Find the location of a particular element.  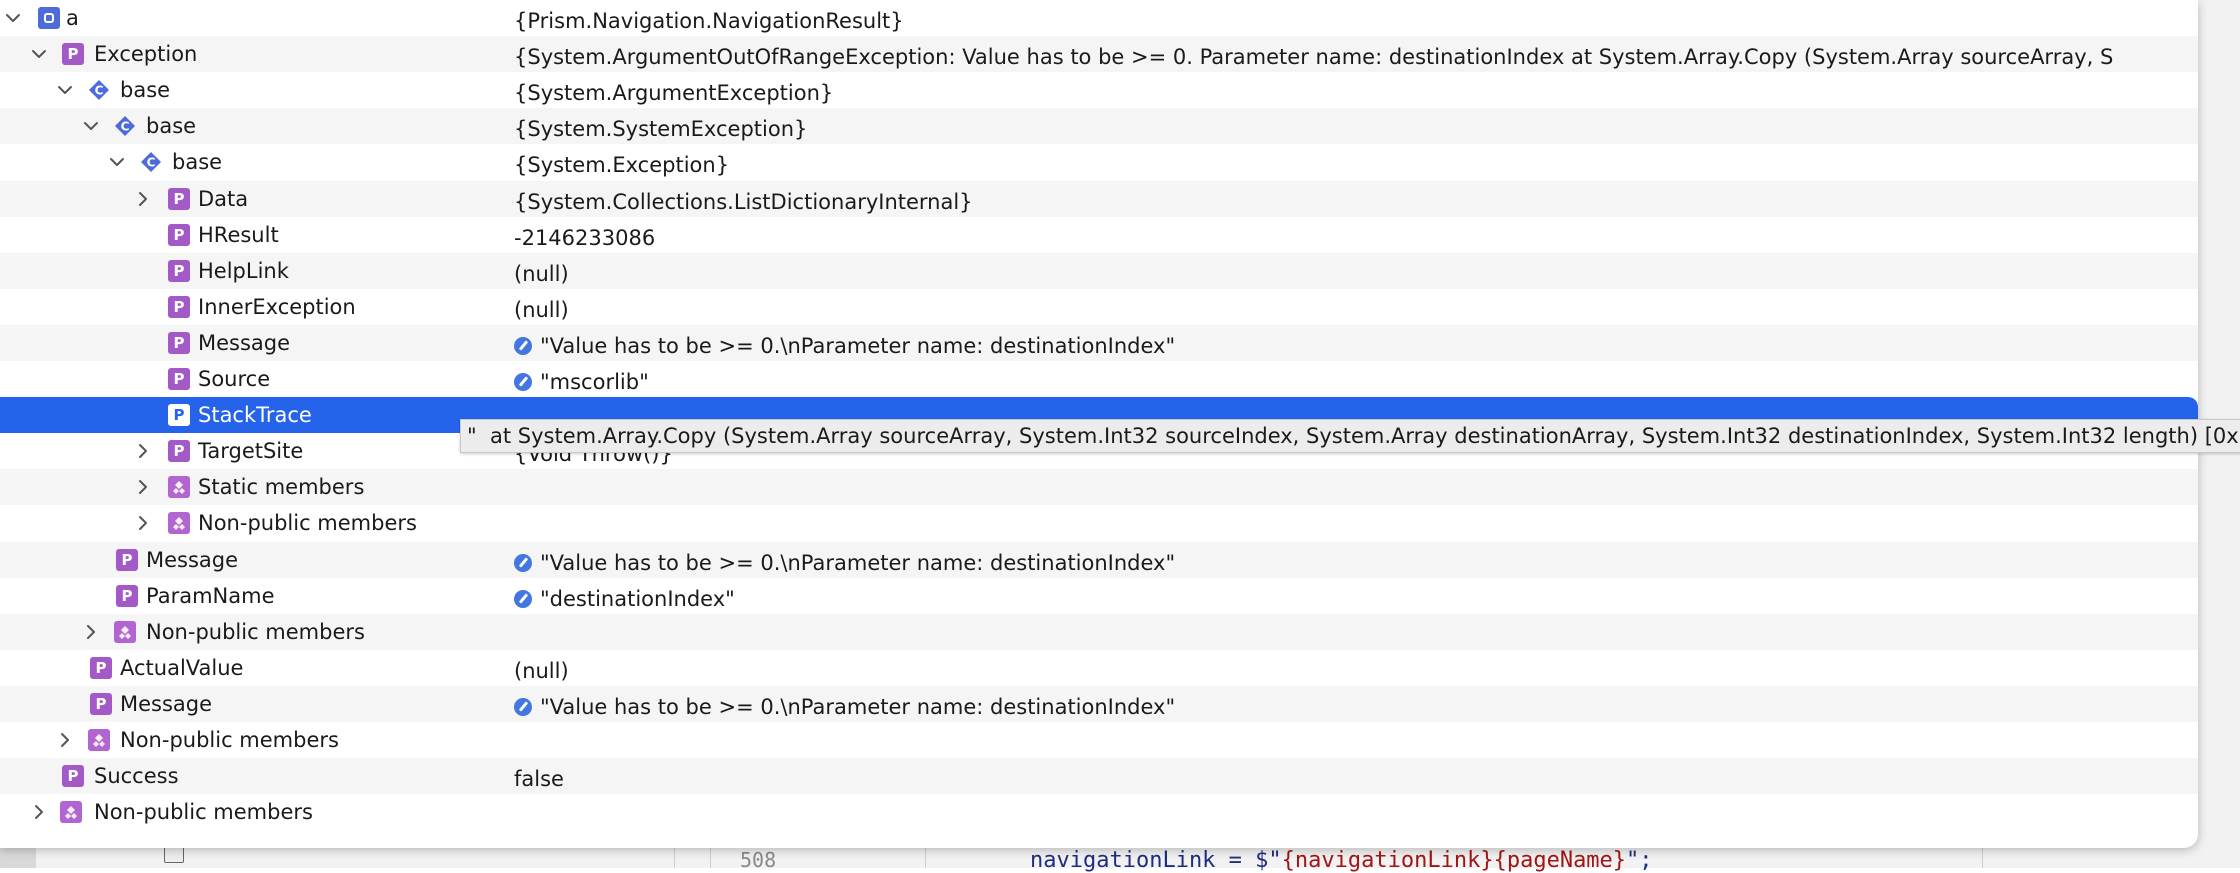

variable-name: Message is located at coordinates (192, 559).